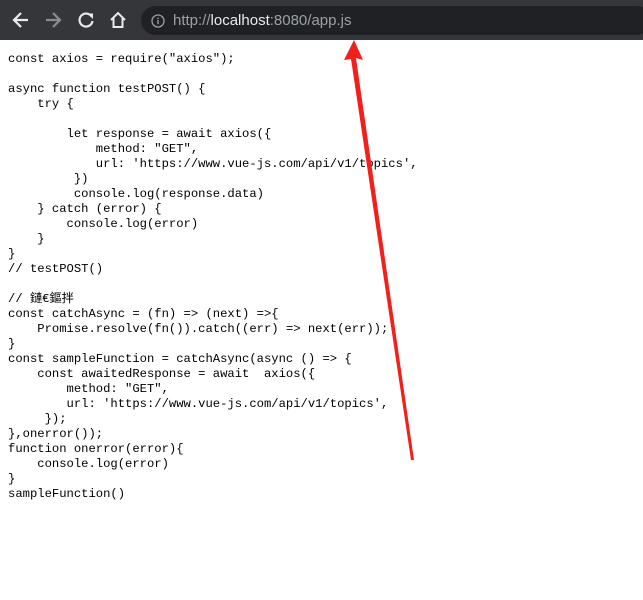 The height and width of the screenshot is (600, 643). Describe the element at coordinates (121, 59) in the screenshot. I see `code-line: const axios = require("axios");` at that location.